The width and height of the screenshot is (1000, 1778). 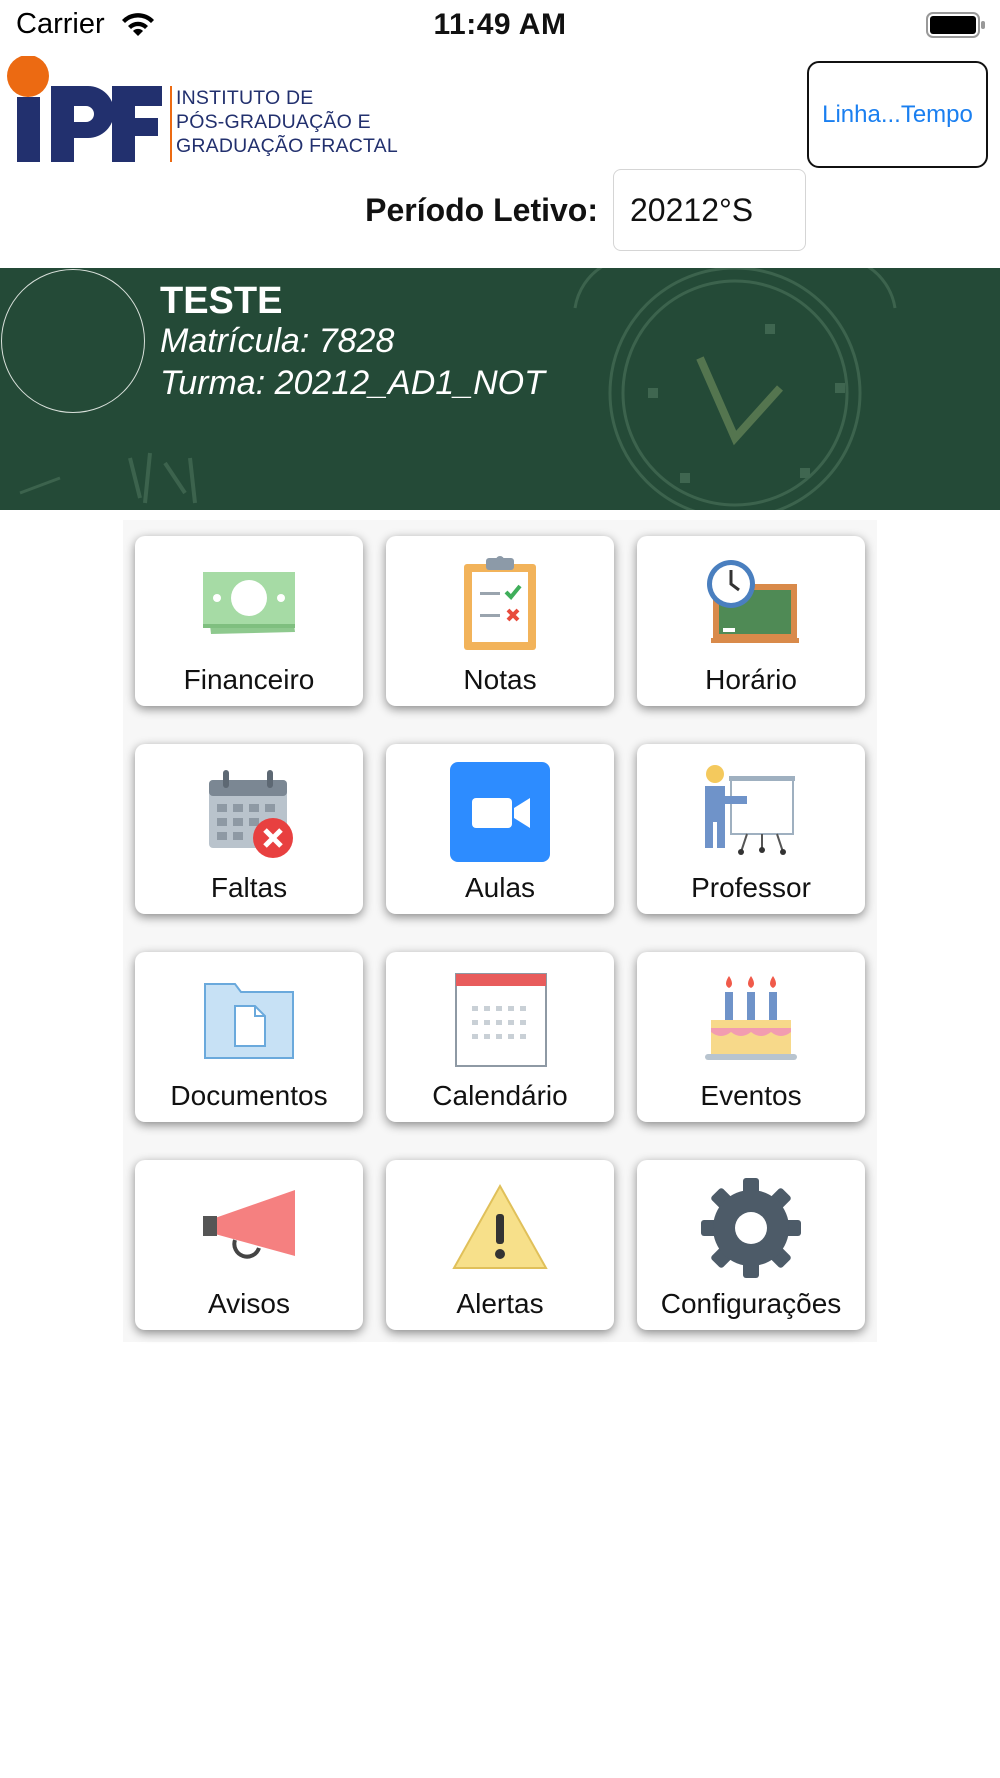 I want to click on student-registration: Matrícula: 7828, so click(x=277, y=341).